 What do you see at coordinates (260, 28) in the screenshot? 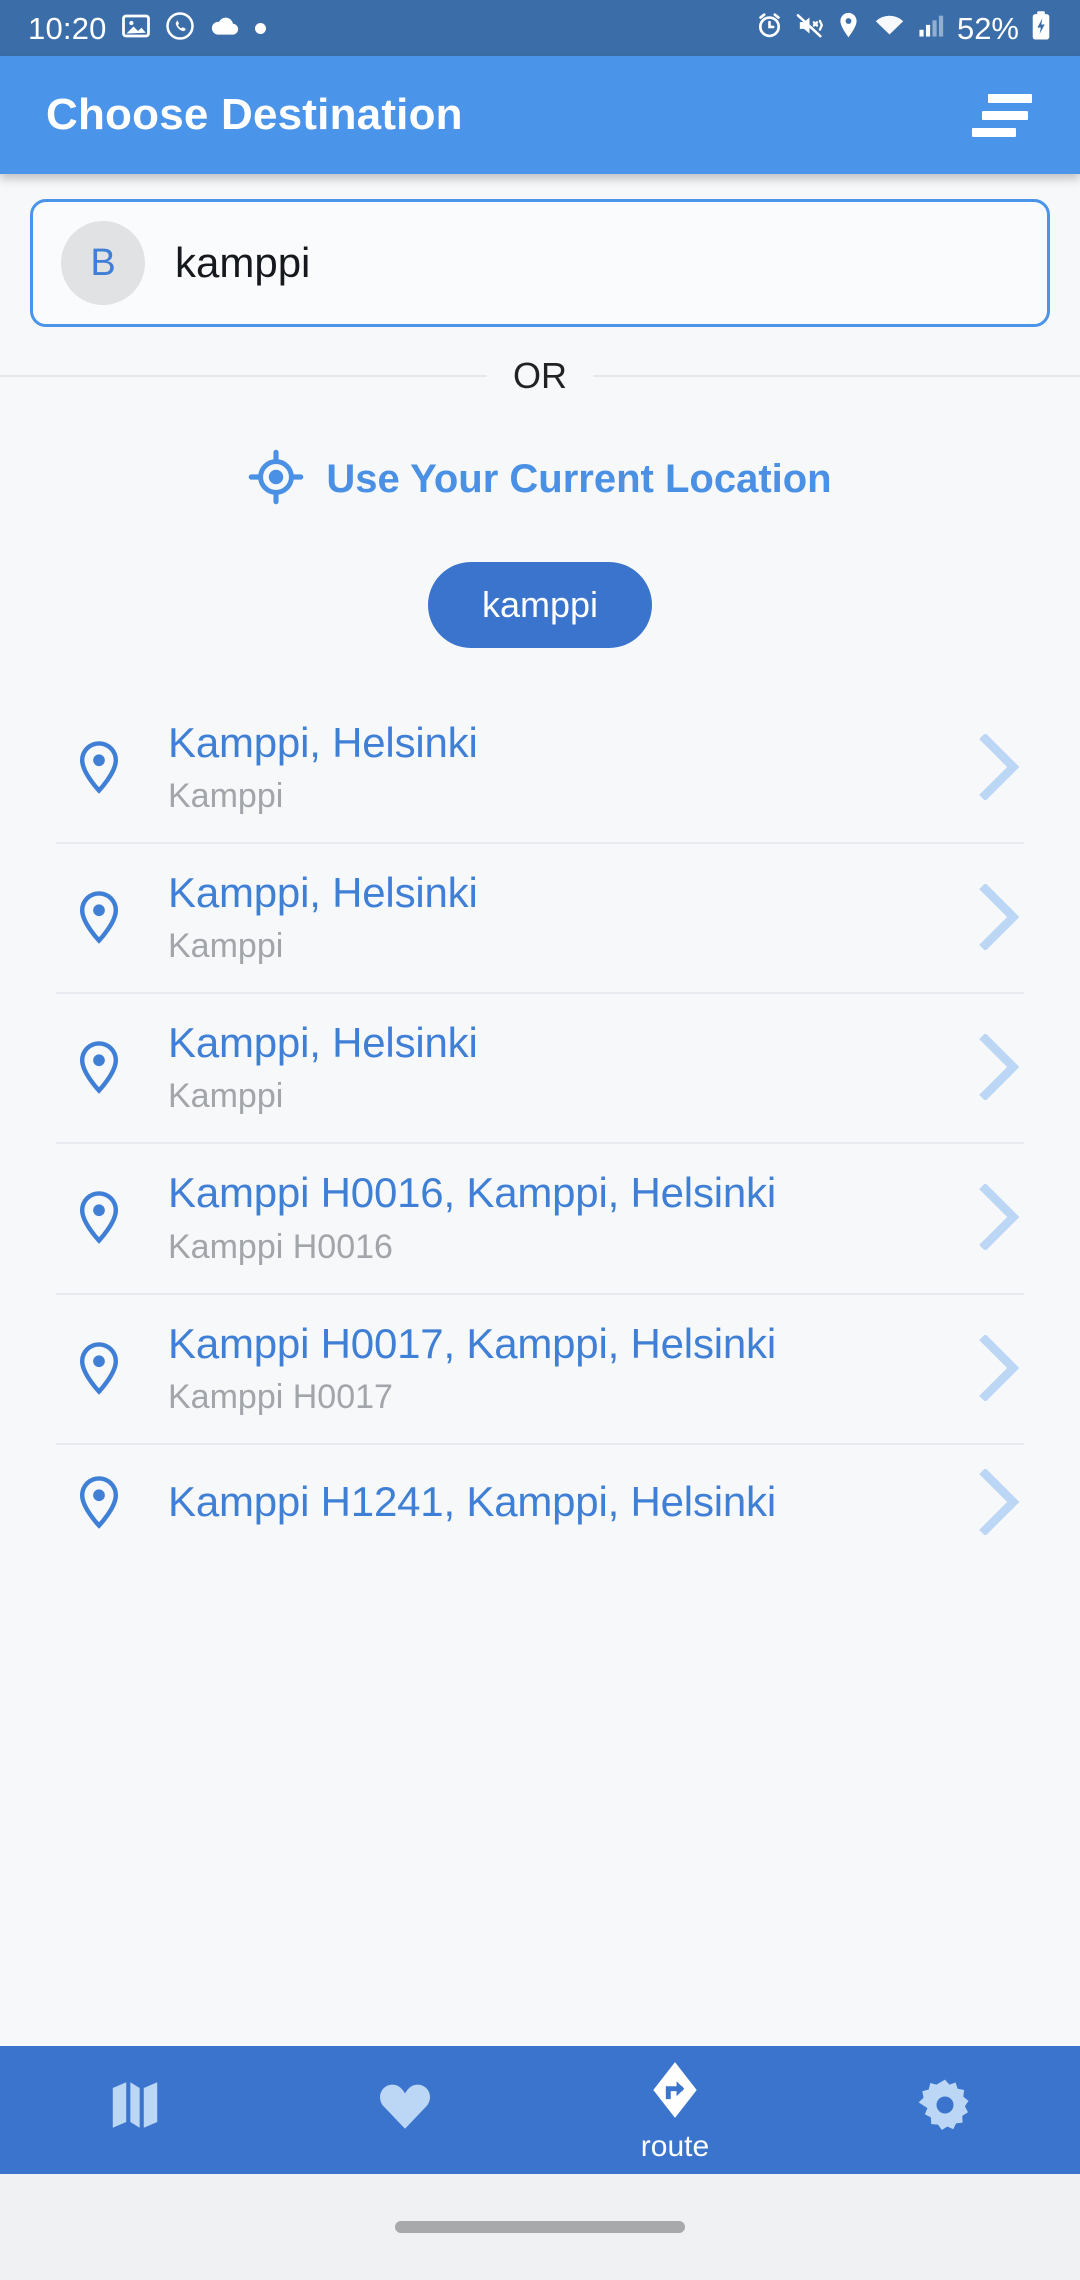
I see `dot-indicator-icon` at bounding box center [260, 28].